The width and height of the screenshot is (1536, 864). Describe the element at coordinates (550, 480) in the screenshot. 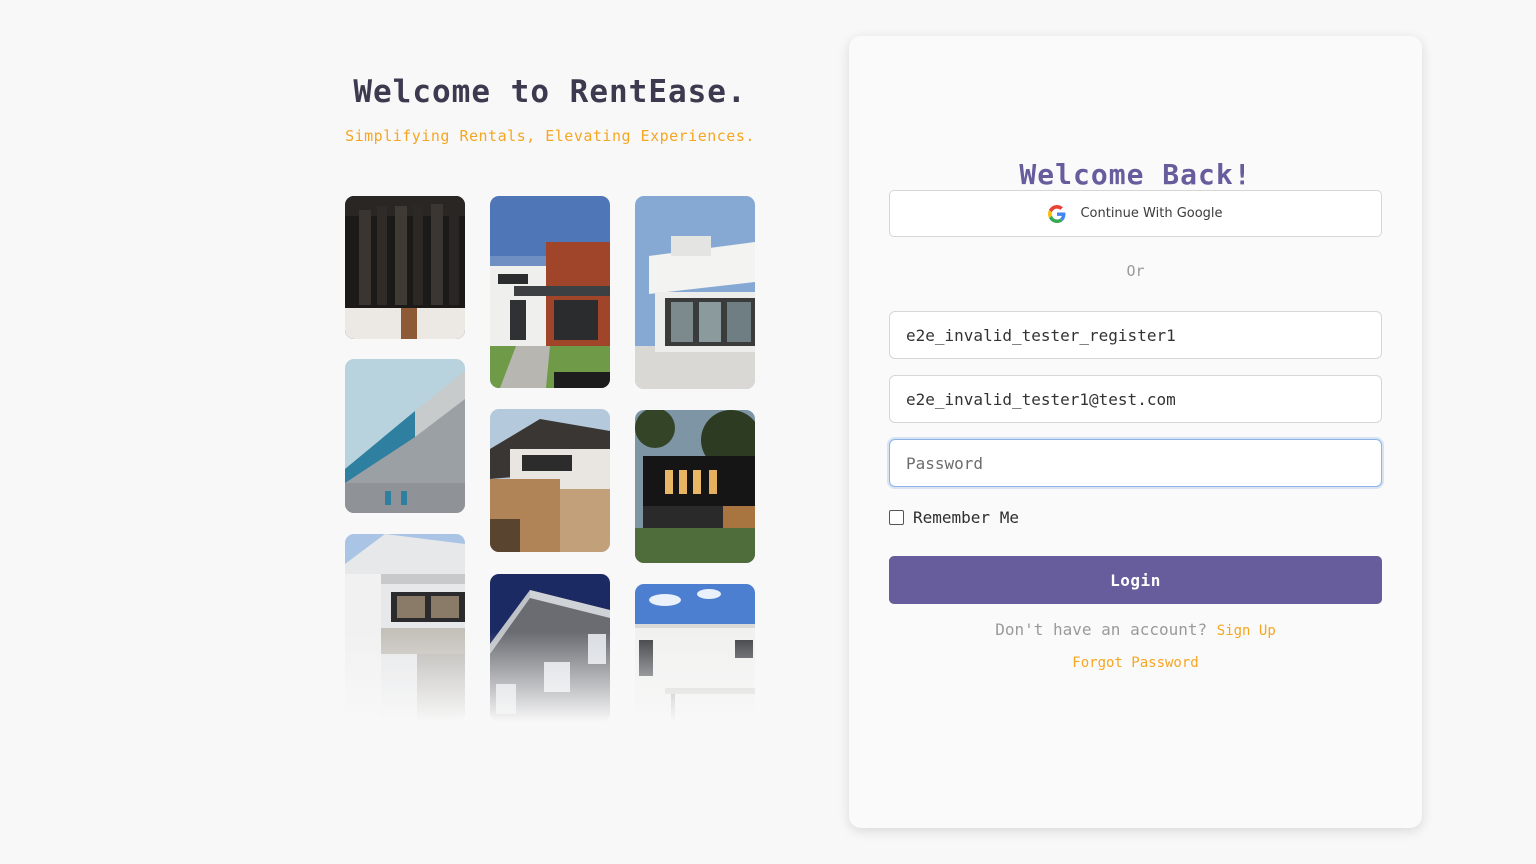

I see `gallery-photo-timber-house` at that location.